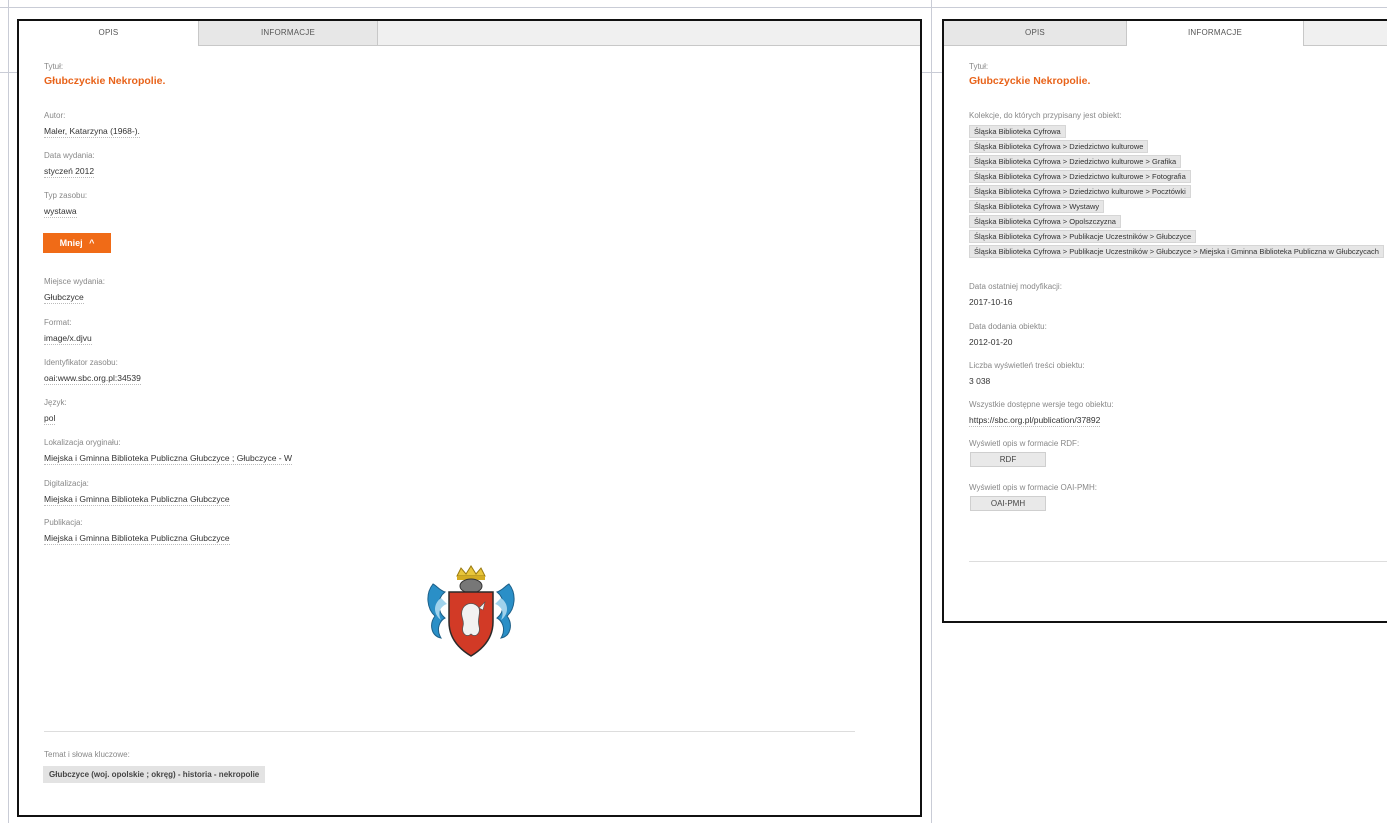 Image resolution: width=1387 pixels, height=823 pixels. Describe the element at coordinates (69, 155) in the screenshot. I see `date-label: Data wydania:` at that location.